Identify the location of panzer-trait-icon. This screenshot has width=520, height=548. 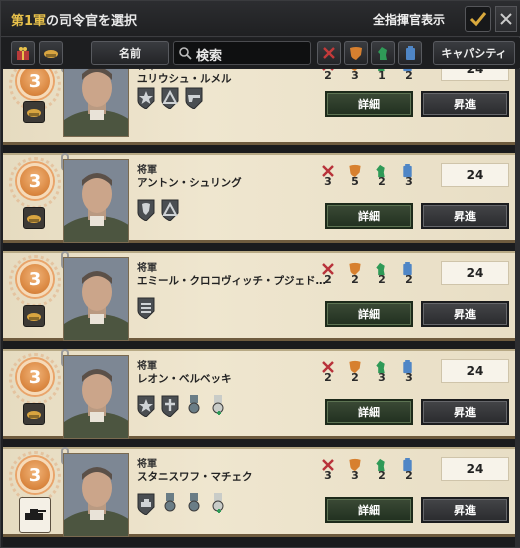
(146, 504).